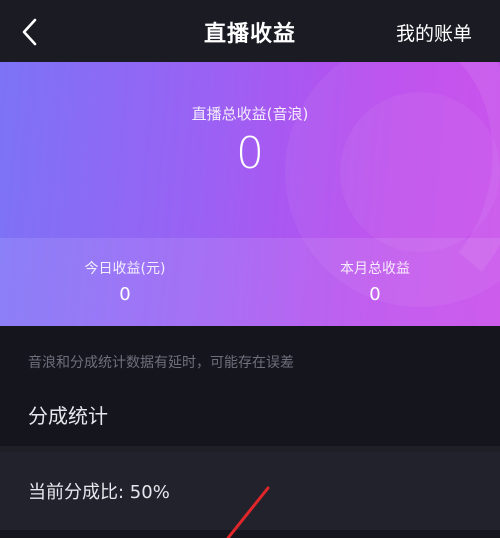 This screenshot has width=500, height=538. Describe the element at coordinates (250, 153) in the screenshot. I see `total-earnings-value: 0` at that location.